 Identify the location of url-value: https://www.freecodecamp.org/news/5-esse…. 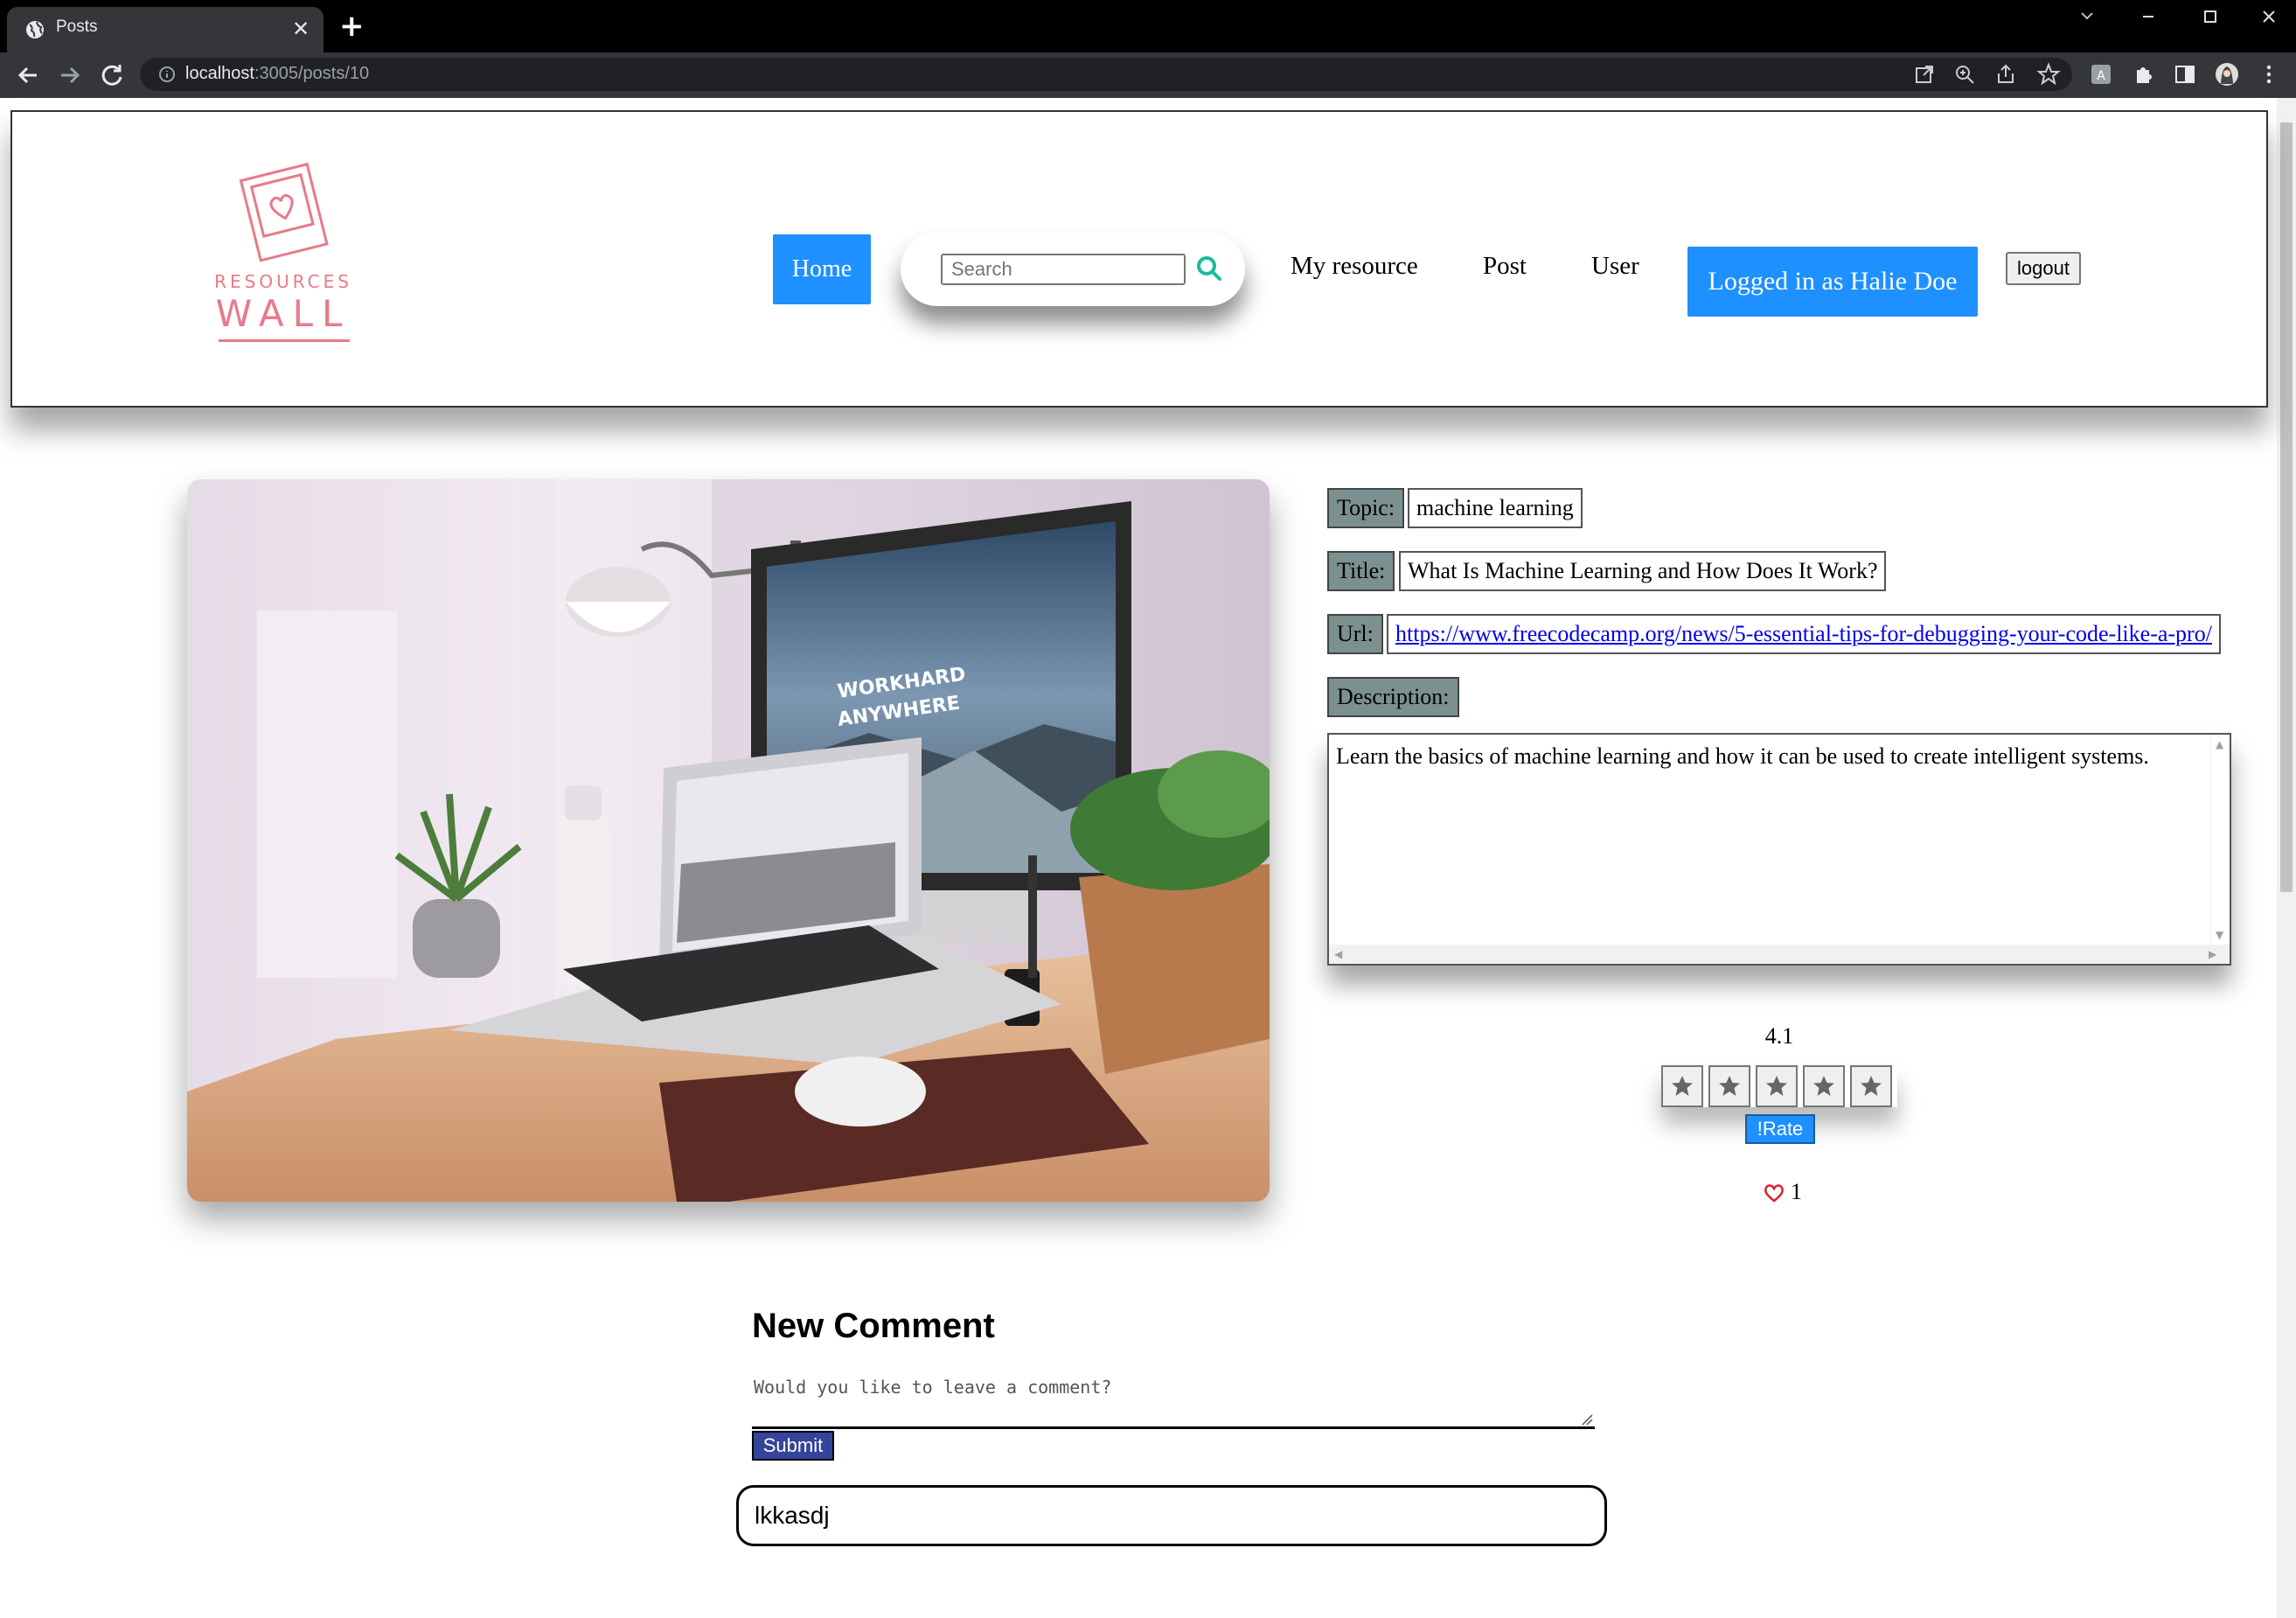
(1804, 634).